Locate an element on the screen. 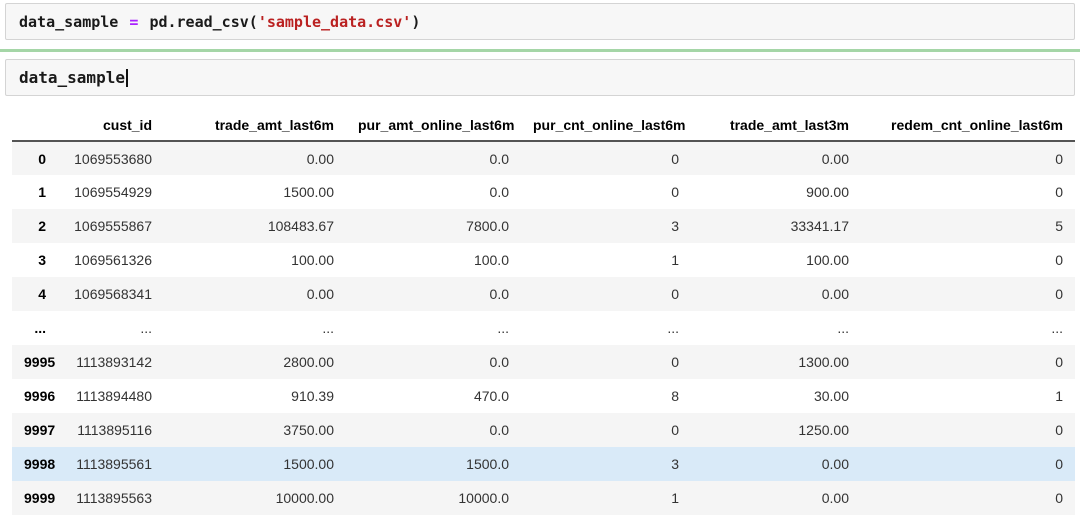  table-cell: 3750.00 is located at coordinates (308, 430).